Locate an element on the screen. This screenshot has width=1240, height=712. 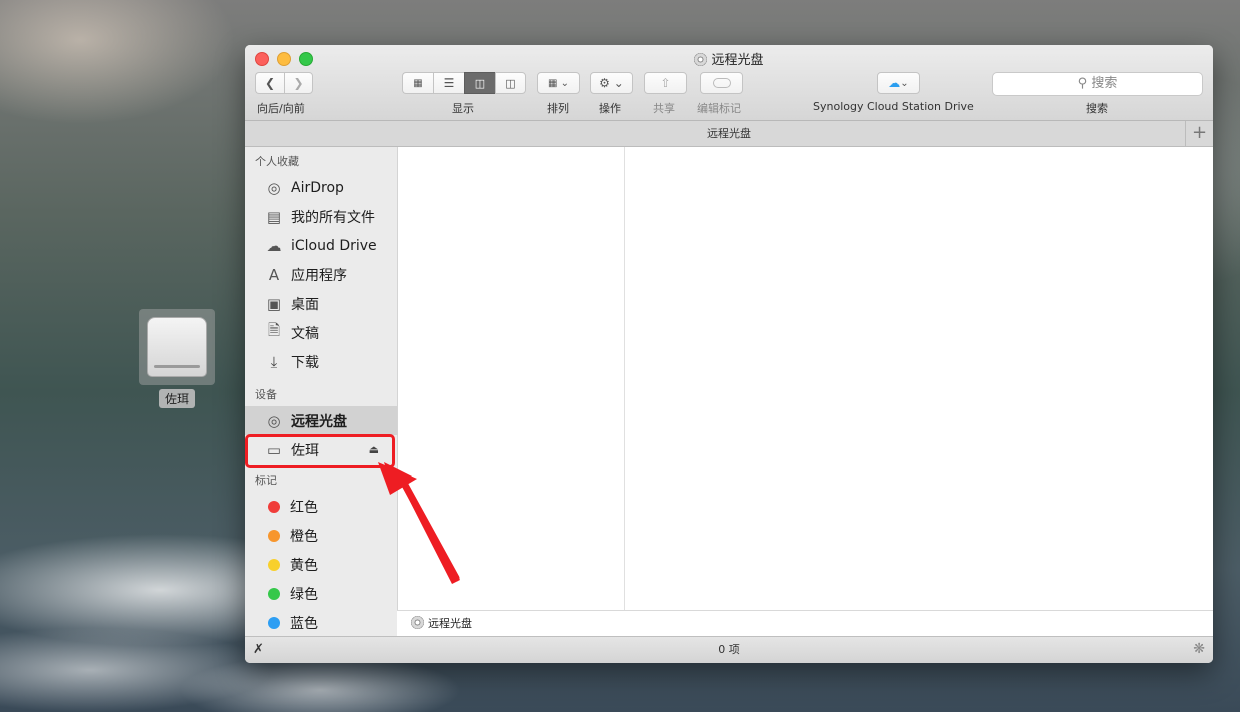
action-button: ⚙ ⌄ is located at coordinates (611, 83).